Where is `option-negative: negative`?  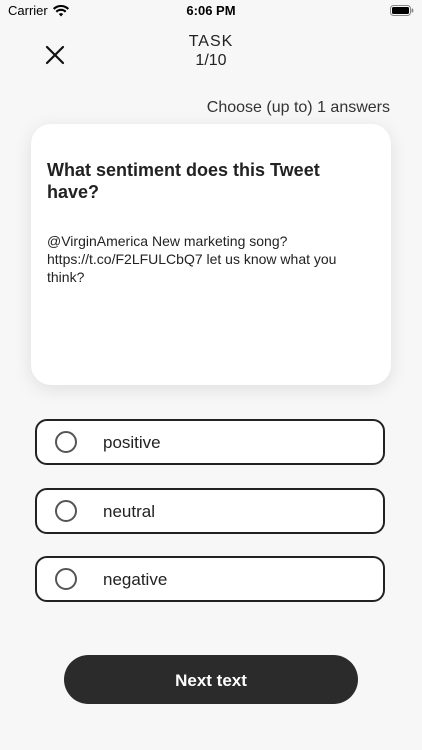 option-negative: negative is located at coordinates (210, 579).